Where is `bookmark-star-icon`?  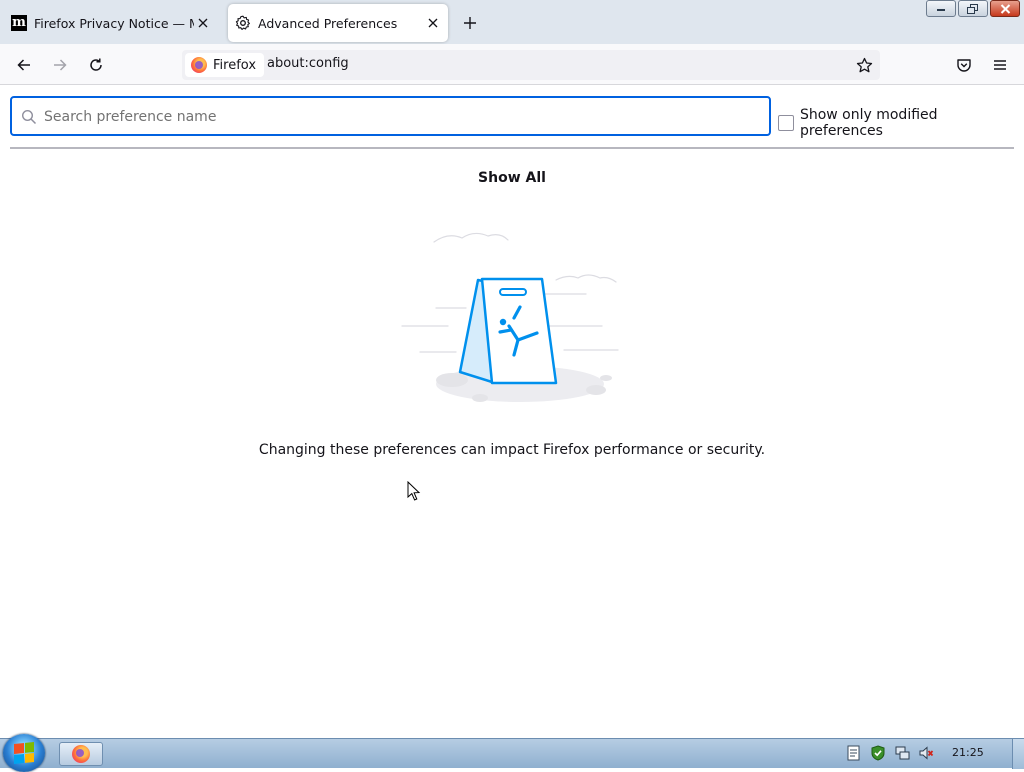 bookmark-star-icon is located at coordinates (864, 65).